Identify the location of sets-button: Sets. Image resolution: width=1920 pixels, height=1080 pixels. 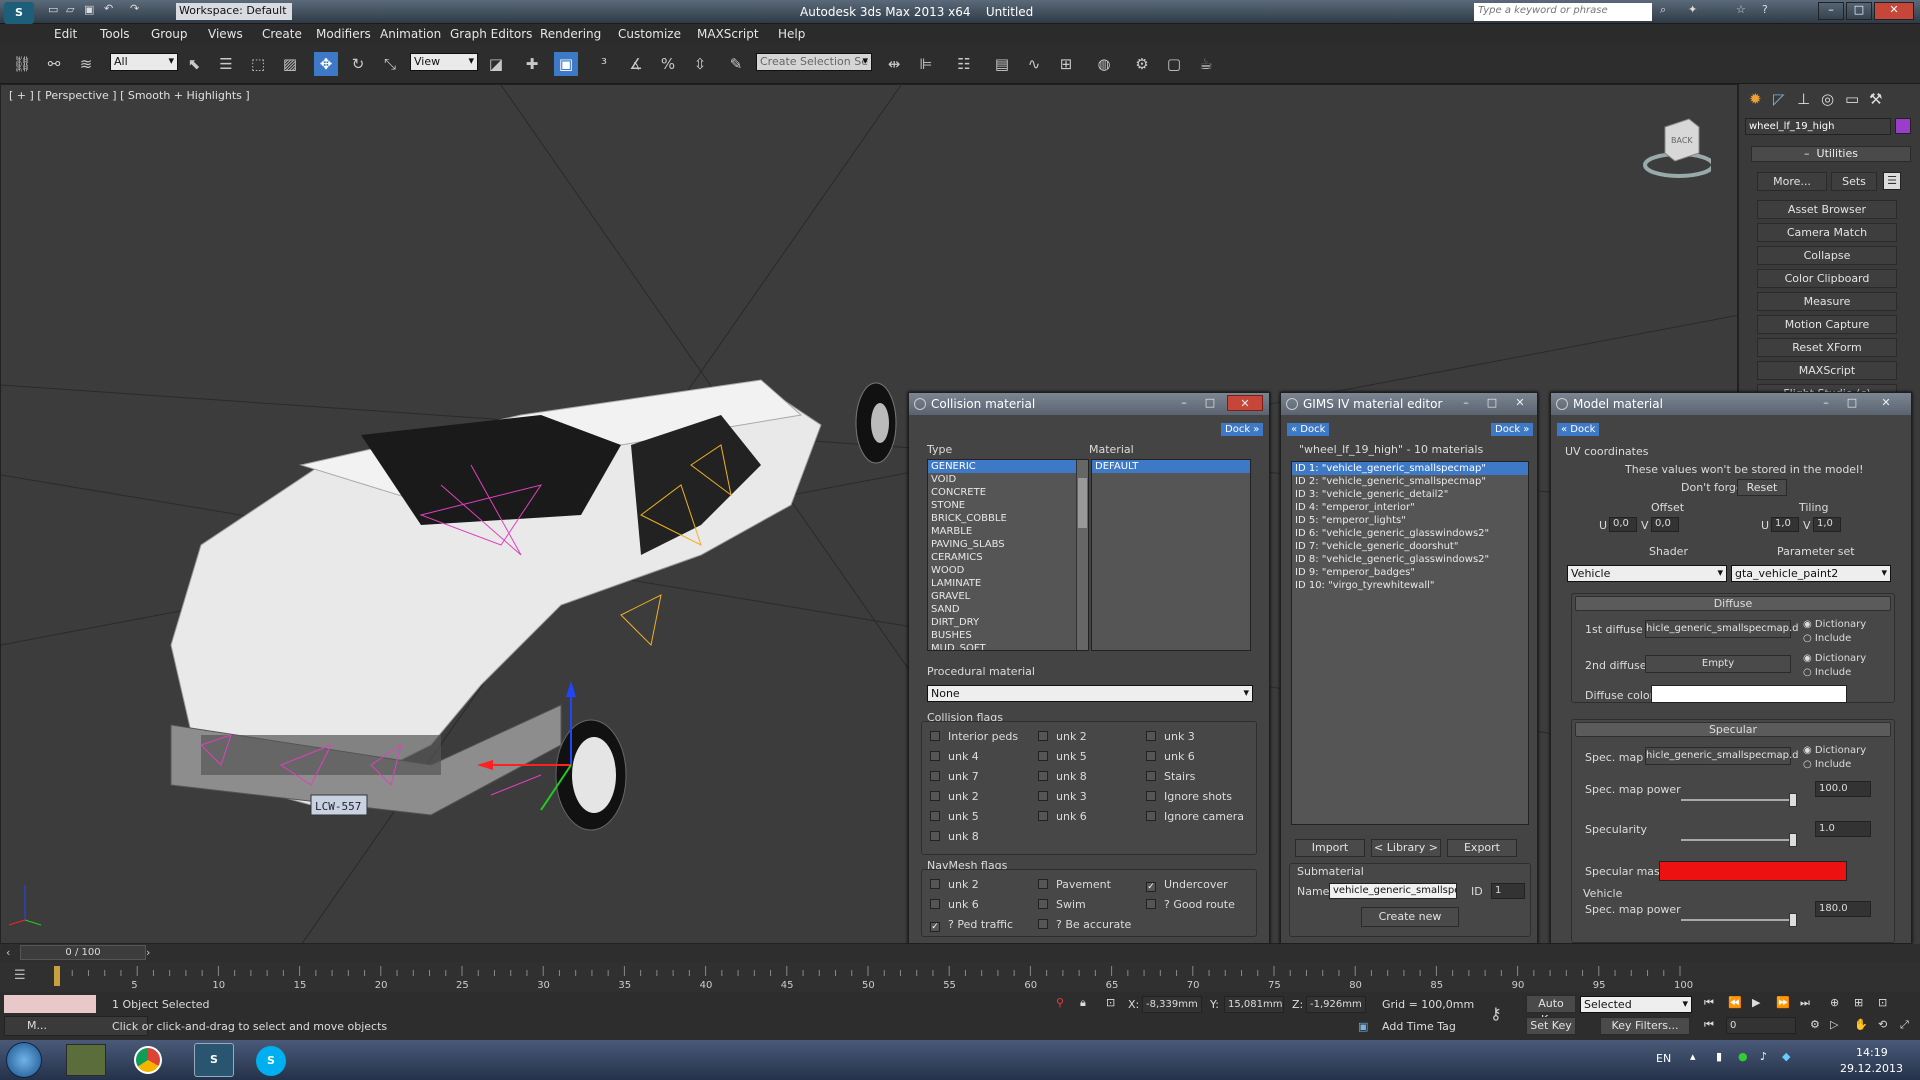
(1854, 181).